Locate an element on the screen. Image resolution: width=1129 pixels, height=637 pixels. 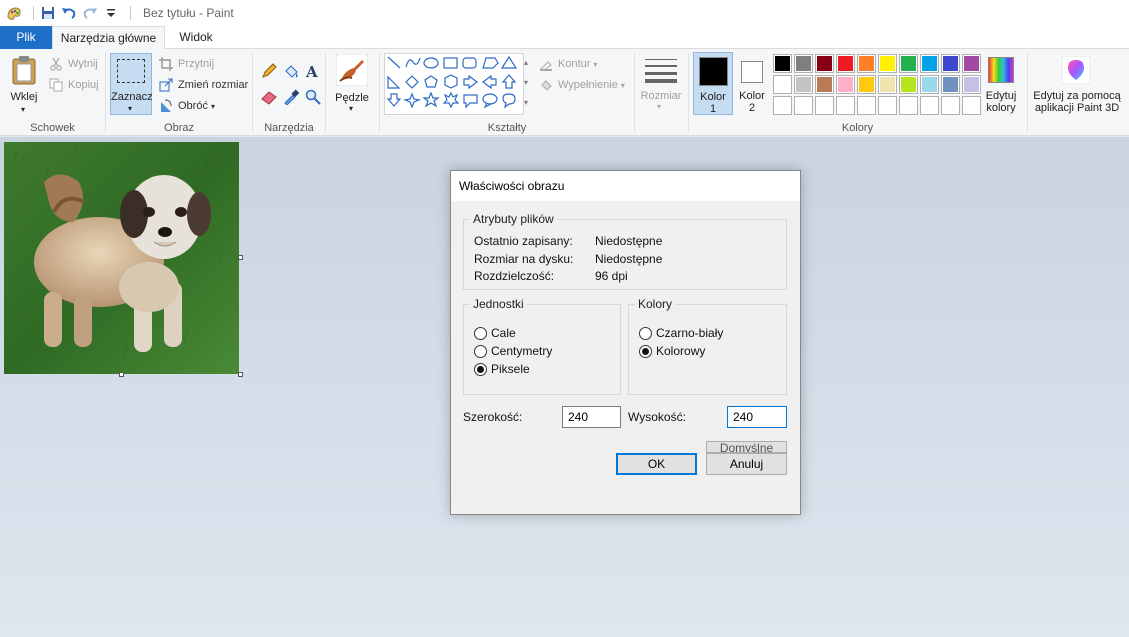
shapes-scroll: ▴ ▾ ▾ is located at coordinates (526, 84).